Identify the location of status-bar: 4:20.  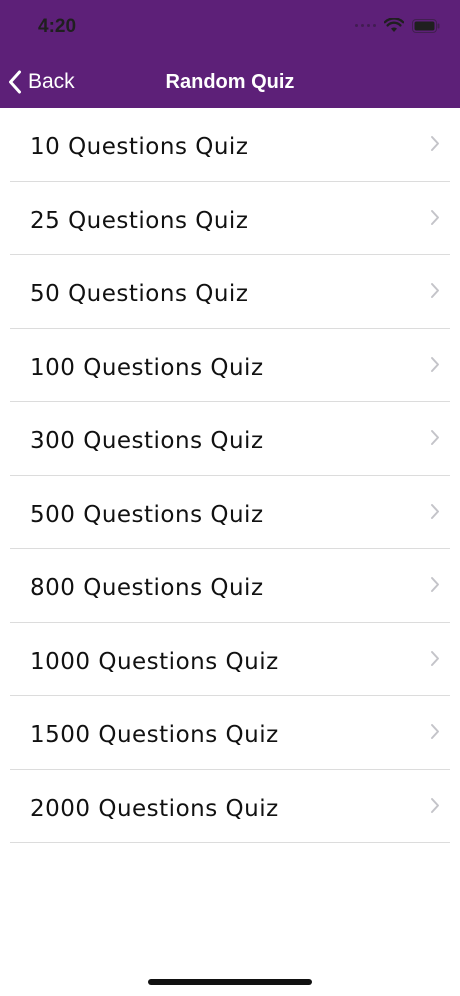
(230, 28).